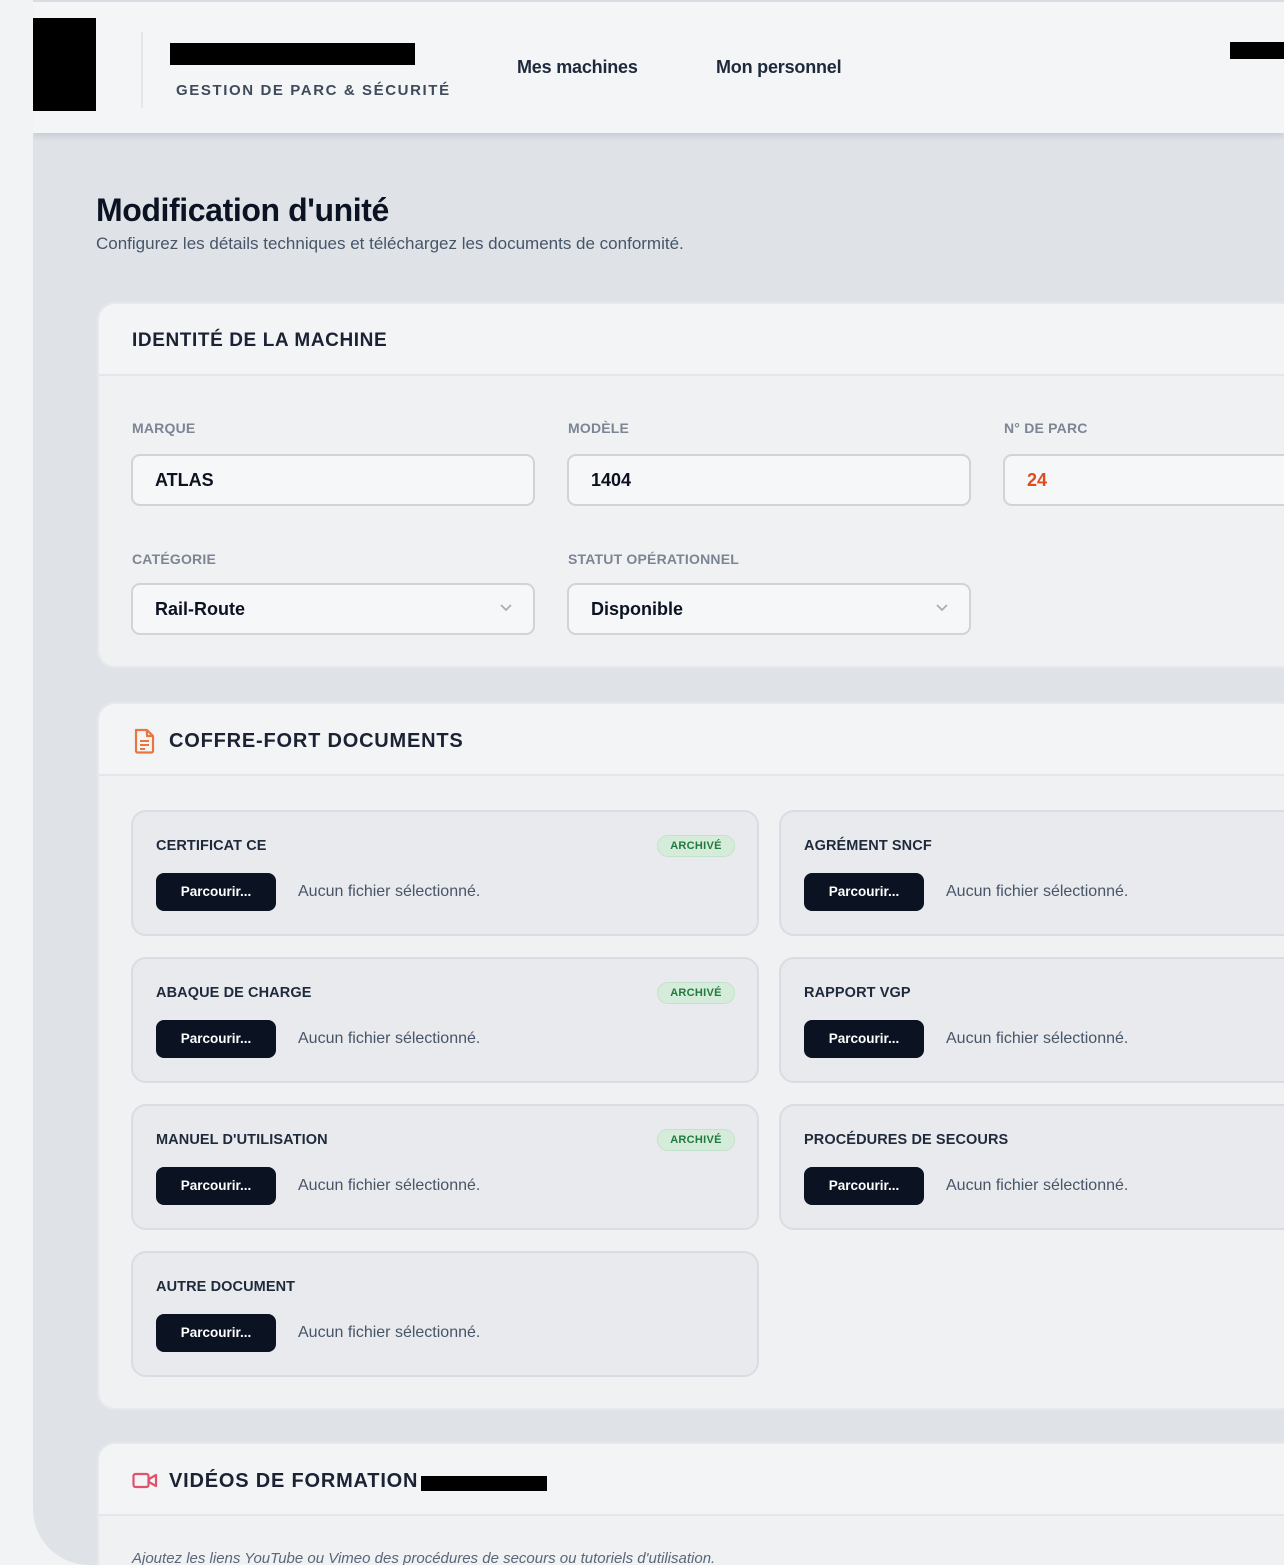 The image size is (1284, 1565). Describe the element at coordinates (1046, 428) in the screenshot. I see `fleet-number-label: N° DE PARC` at that location.